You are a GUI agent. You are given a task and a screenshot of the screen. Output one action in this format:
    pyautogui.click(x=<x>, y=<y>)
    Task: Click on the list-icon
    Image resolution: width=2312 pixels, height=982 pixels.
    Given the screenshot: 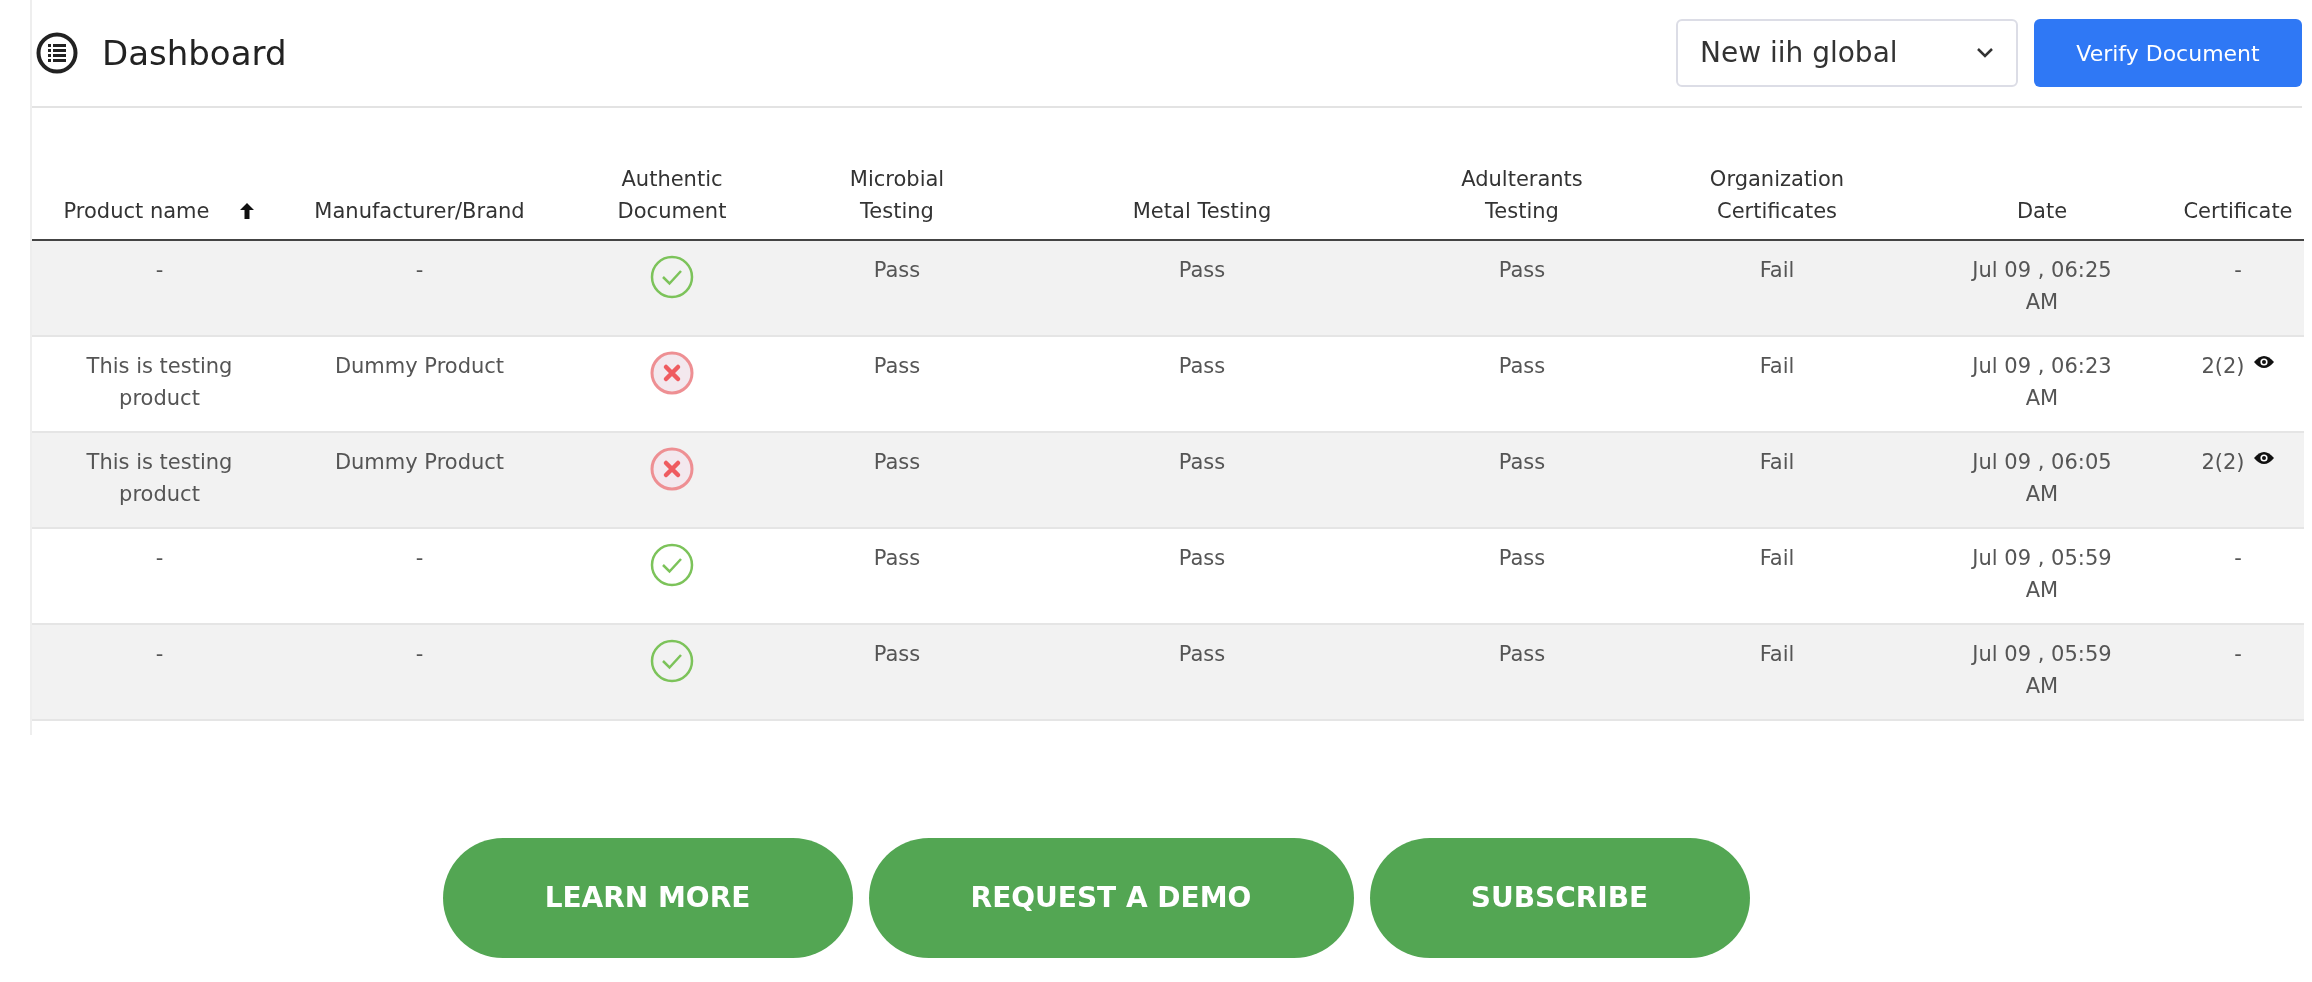 What is the action you would take?
    pyautogui.click(x=57, y=53)
    